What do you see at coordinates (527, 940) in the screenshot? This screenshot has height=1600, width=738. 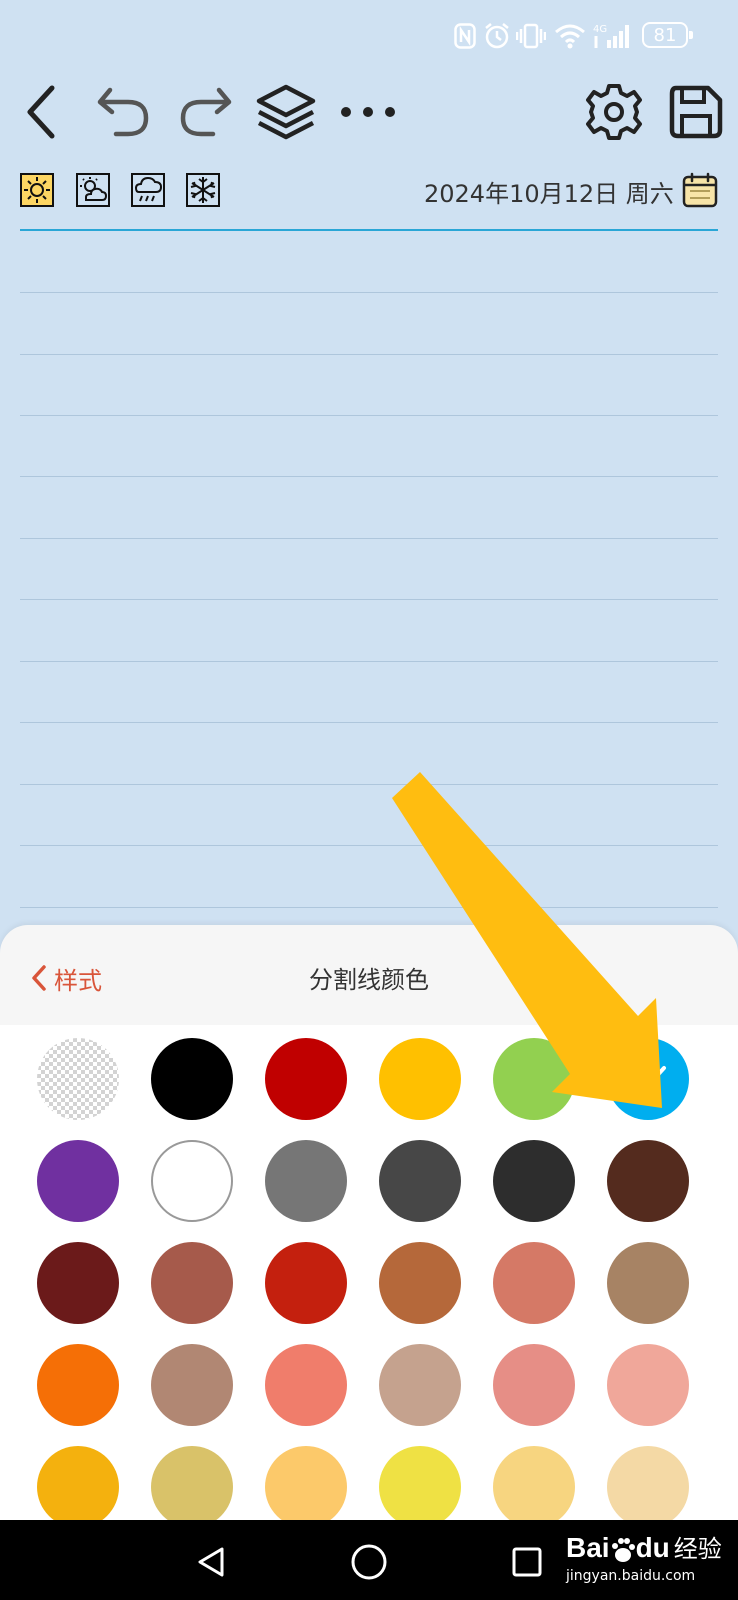 I see `annotation-arrow` at bounding box center [527, 940].